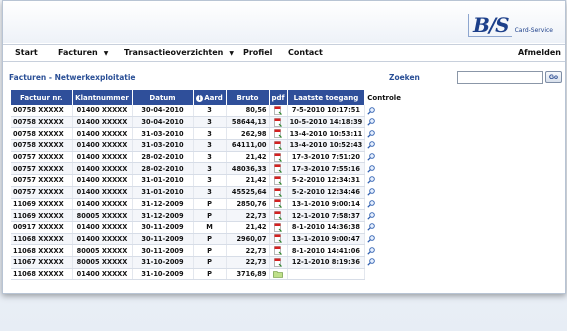  I want to click on menu-transactieoverzichten: Transactieoverzichten ▼, so click(179, 52).